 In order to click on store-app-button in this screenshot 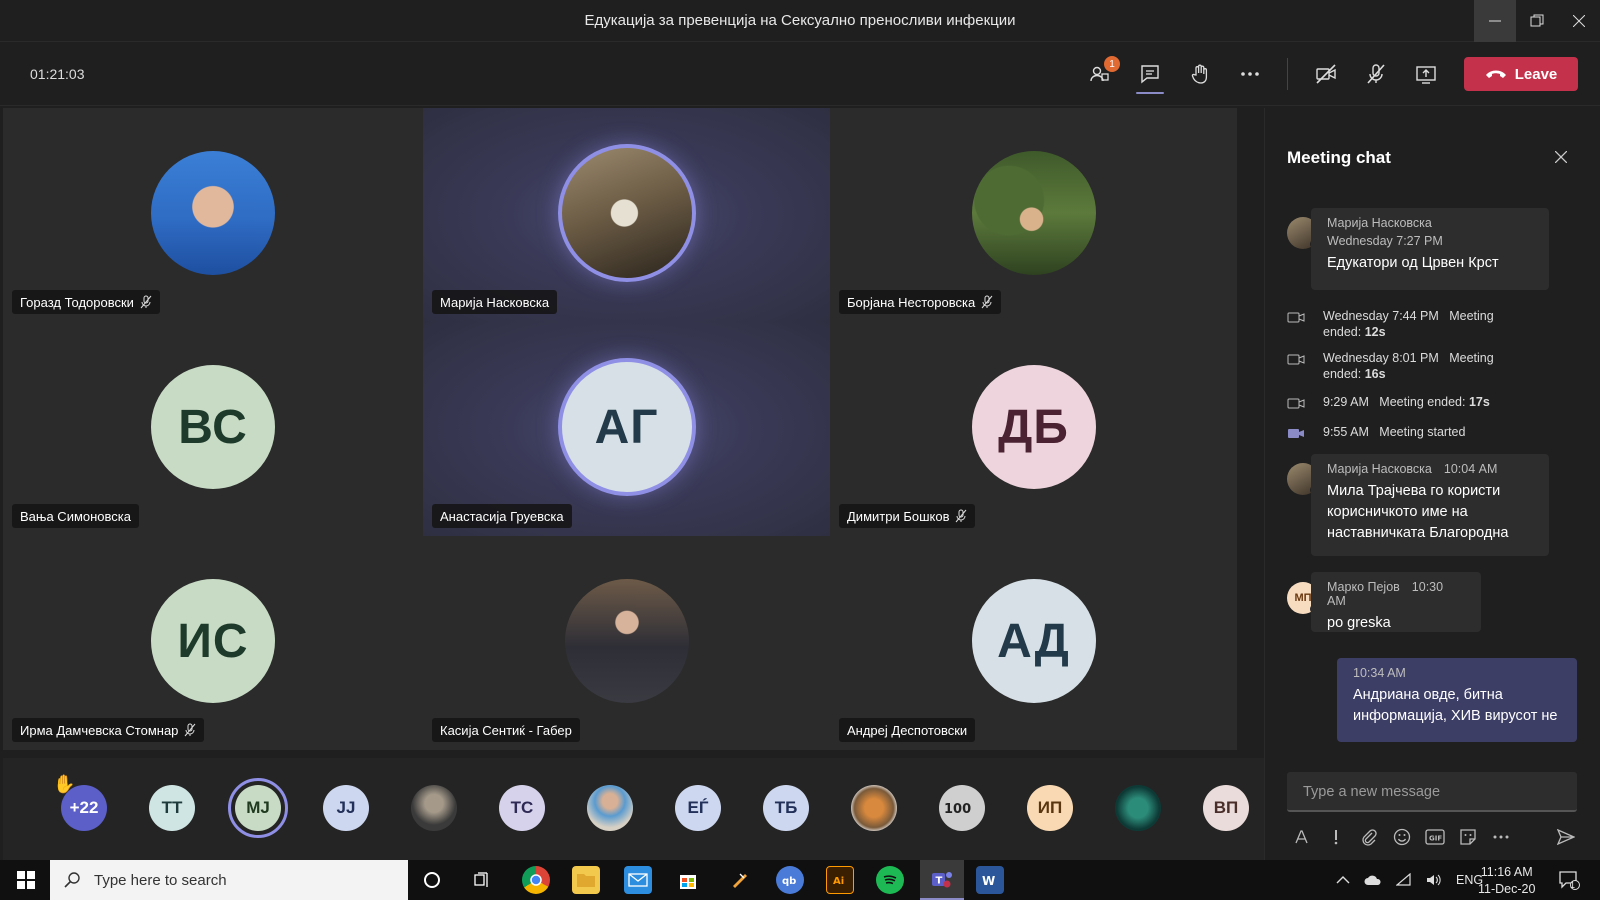, I will do `click(688, 880)`.